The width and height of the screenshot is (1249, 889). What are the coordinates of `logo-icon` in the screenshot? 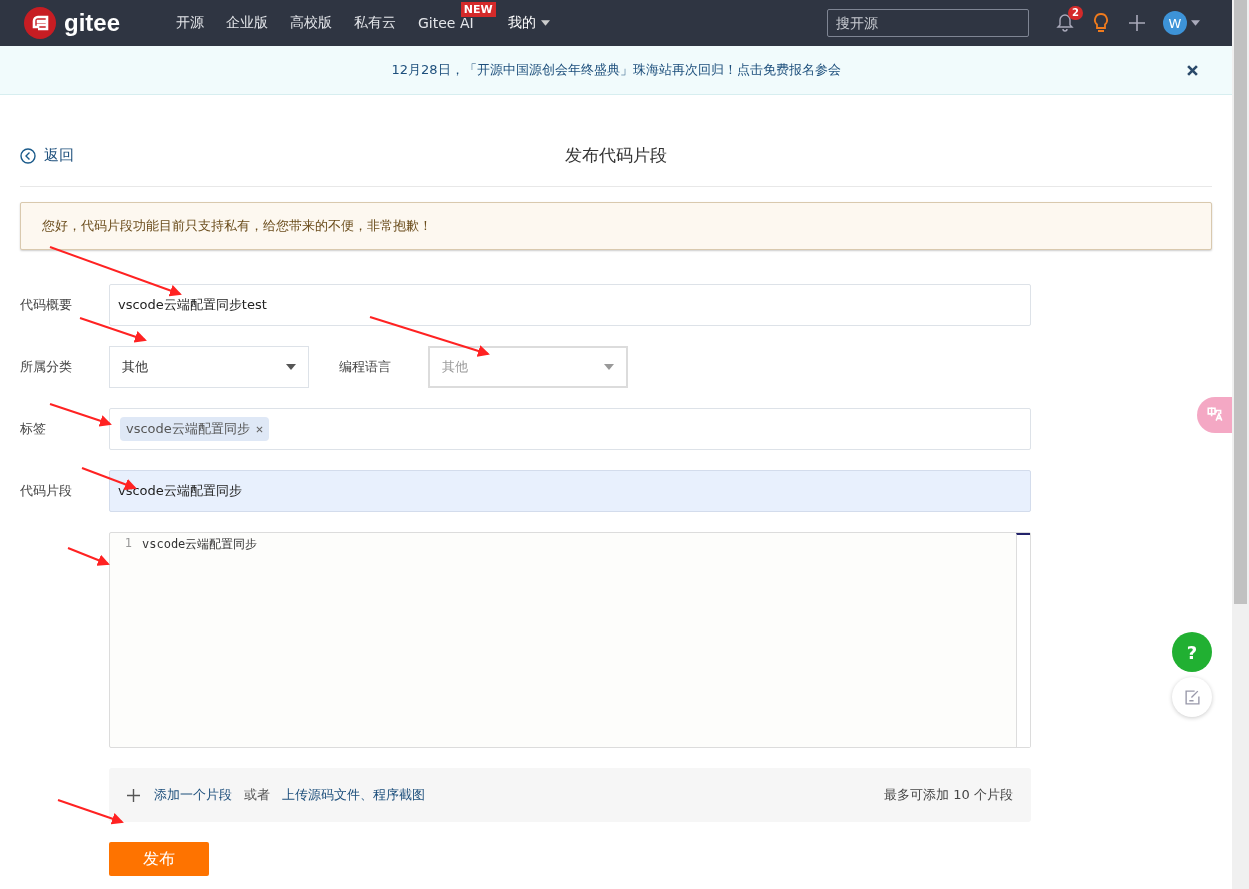 It's located at (40, 23).